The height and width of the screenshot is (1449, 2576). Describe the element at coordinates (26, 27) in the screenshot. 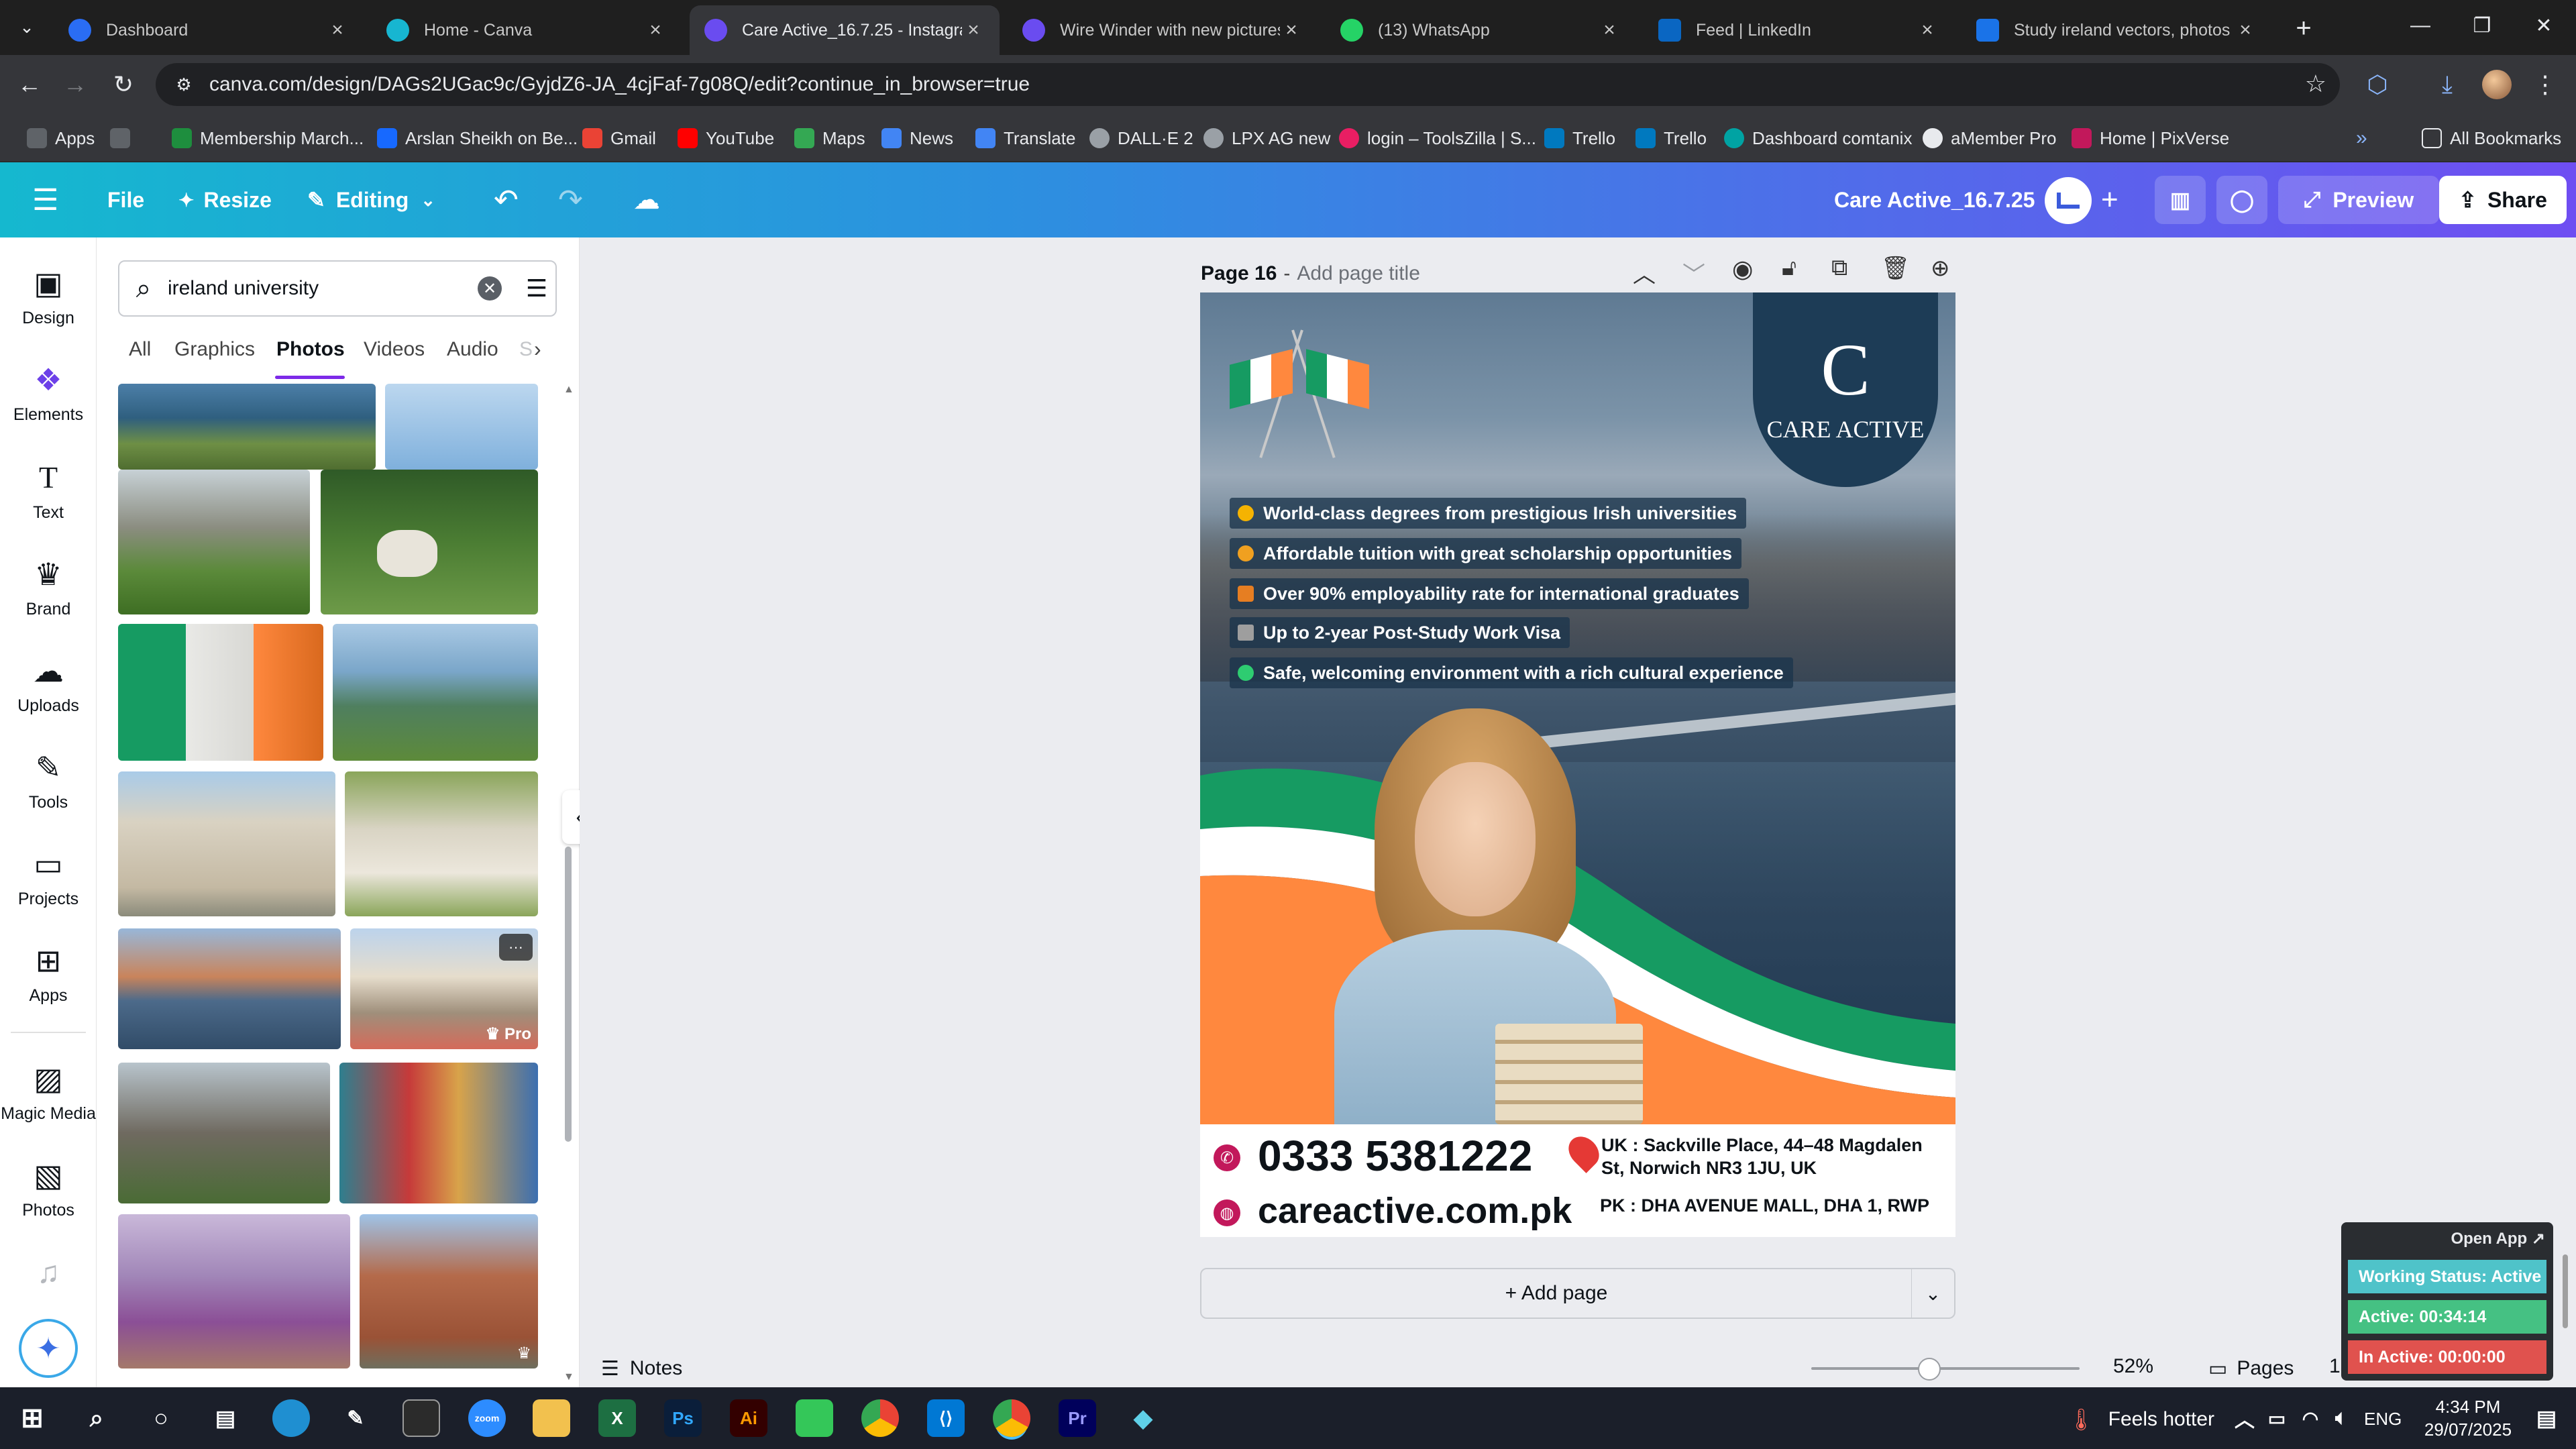

I see `tab-search-button: ⌄` at that location.